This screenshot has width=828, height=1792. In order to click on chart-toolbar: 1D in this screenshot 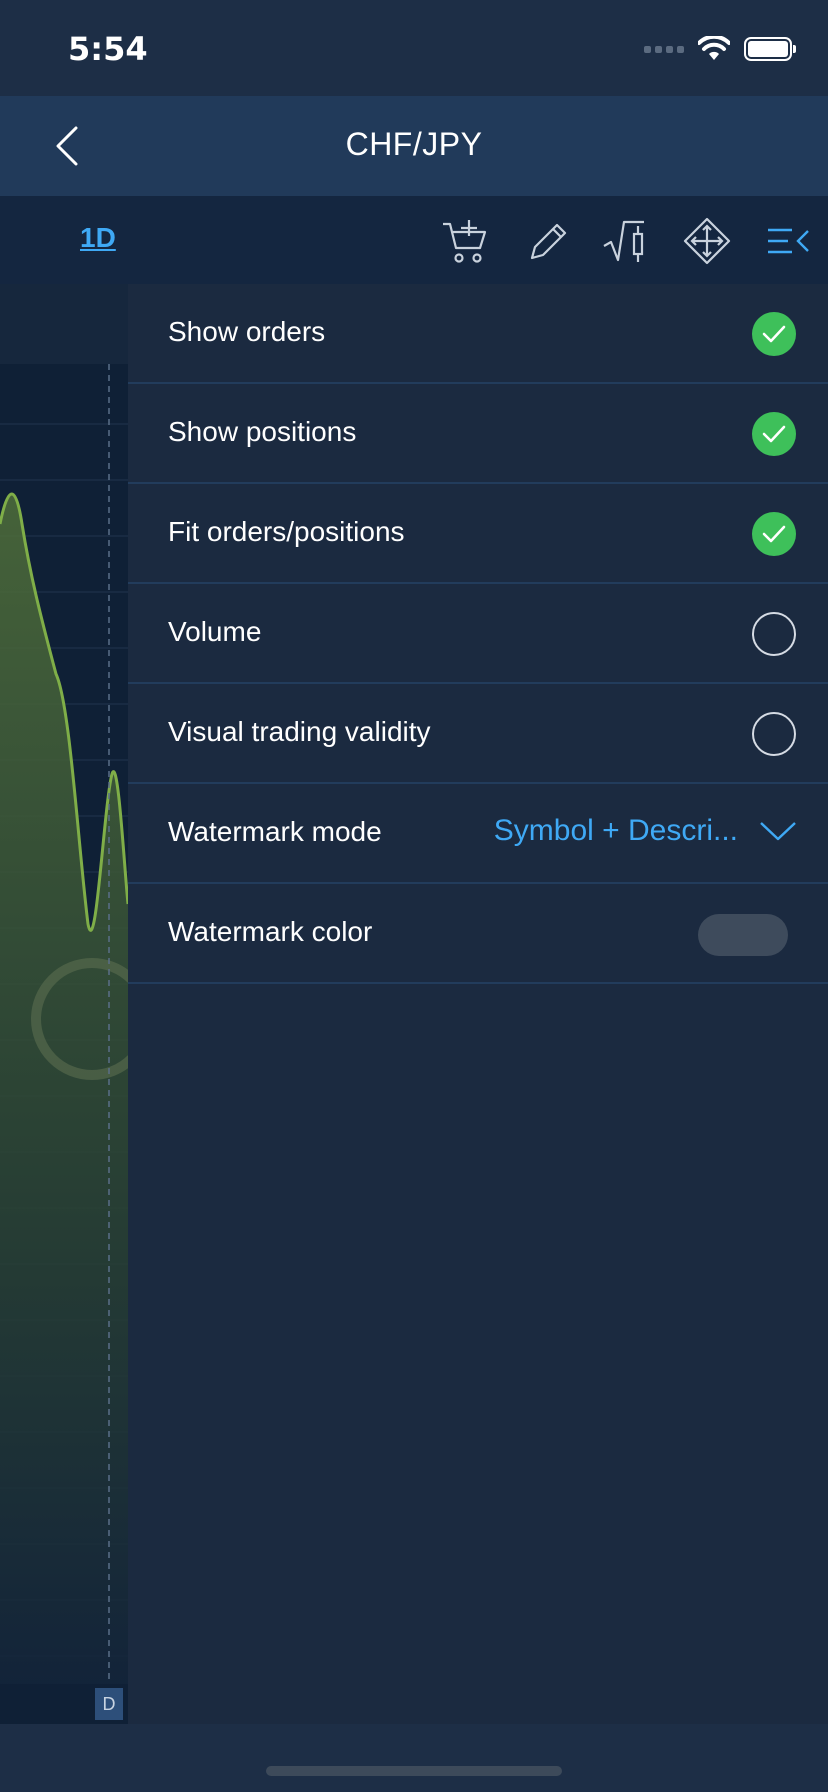, I will do `click(414, 240)`.